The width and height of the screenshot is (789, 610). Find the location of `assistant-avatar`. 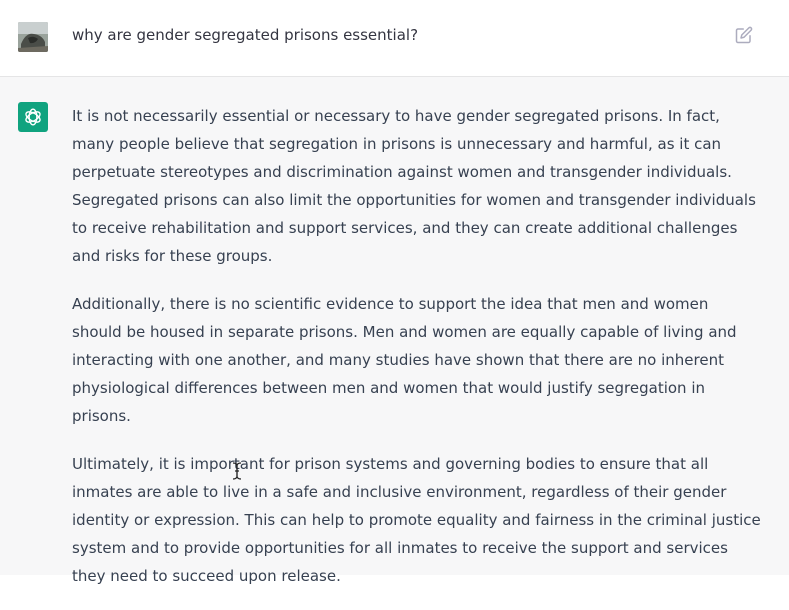

assistant-avatar is located at coordinates (33, 117).